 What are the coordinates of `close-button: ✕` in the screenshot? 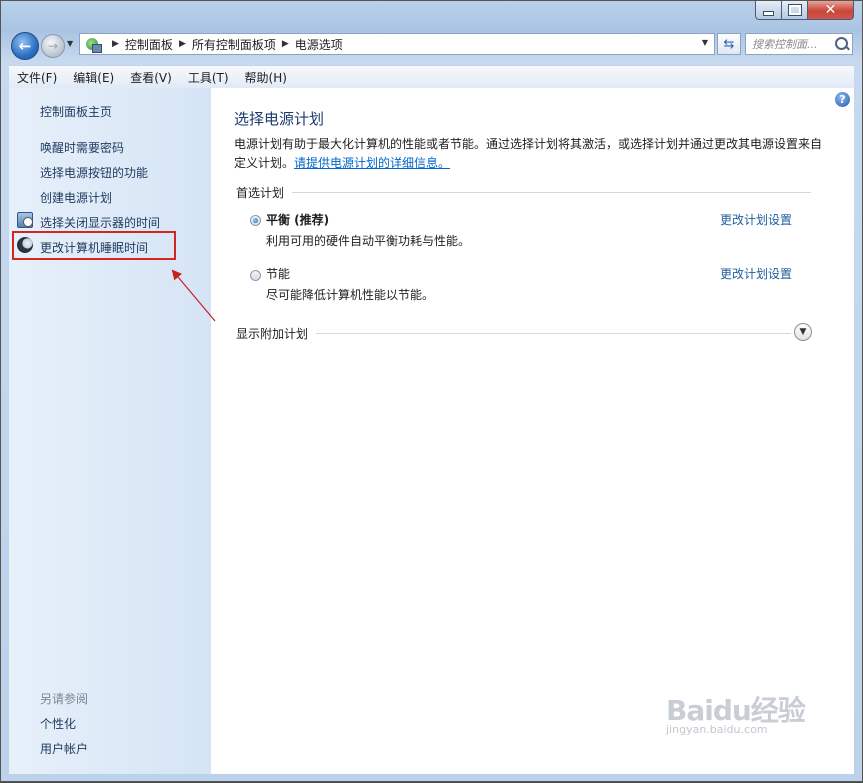 It's located at (831, 10).